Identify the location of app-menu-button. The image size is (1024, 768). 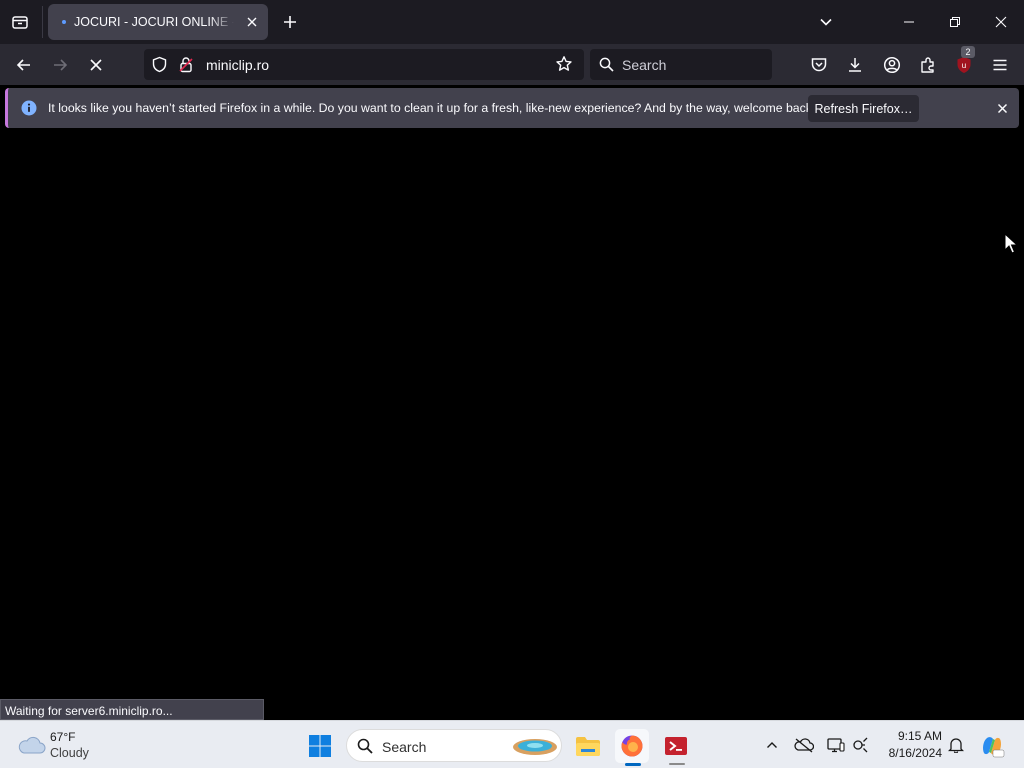
(1000, 65).